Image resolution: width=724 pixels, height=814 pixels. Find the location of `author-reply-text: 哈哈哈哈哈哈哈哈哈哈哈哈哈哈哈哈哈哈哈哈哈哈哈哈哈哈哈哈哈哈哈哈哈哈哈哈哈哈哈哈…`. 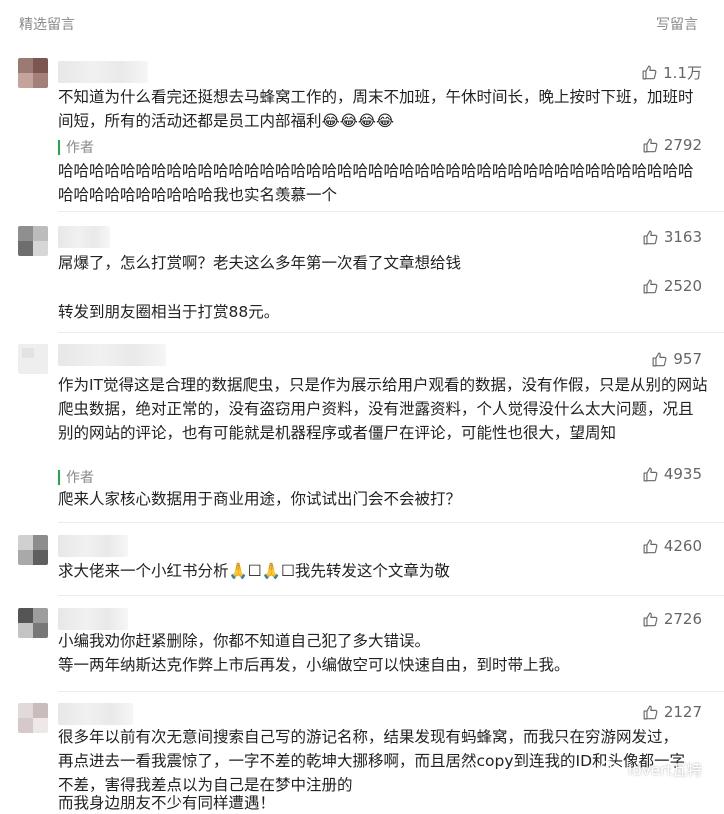

author-reply-text: 哈哈哈哈哈哈哈哈哈哈哈哈哈哈哈哈哈哈哈哈哈哈哈哈哈哈哈哈哈哈哈哈哈哈哈哈哈哈哈哈… is located at coordinates (376, 183).